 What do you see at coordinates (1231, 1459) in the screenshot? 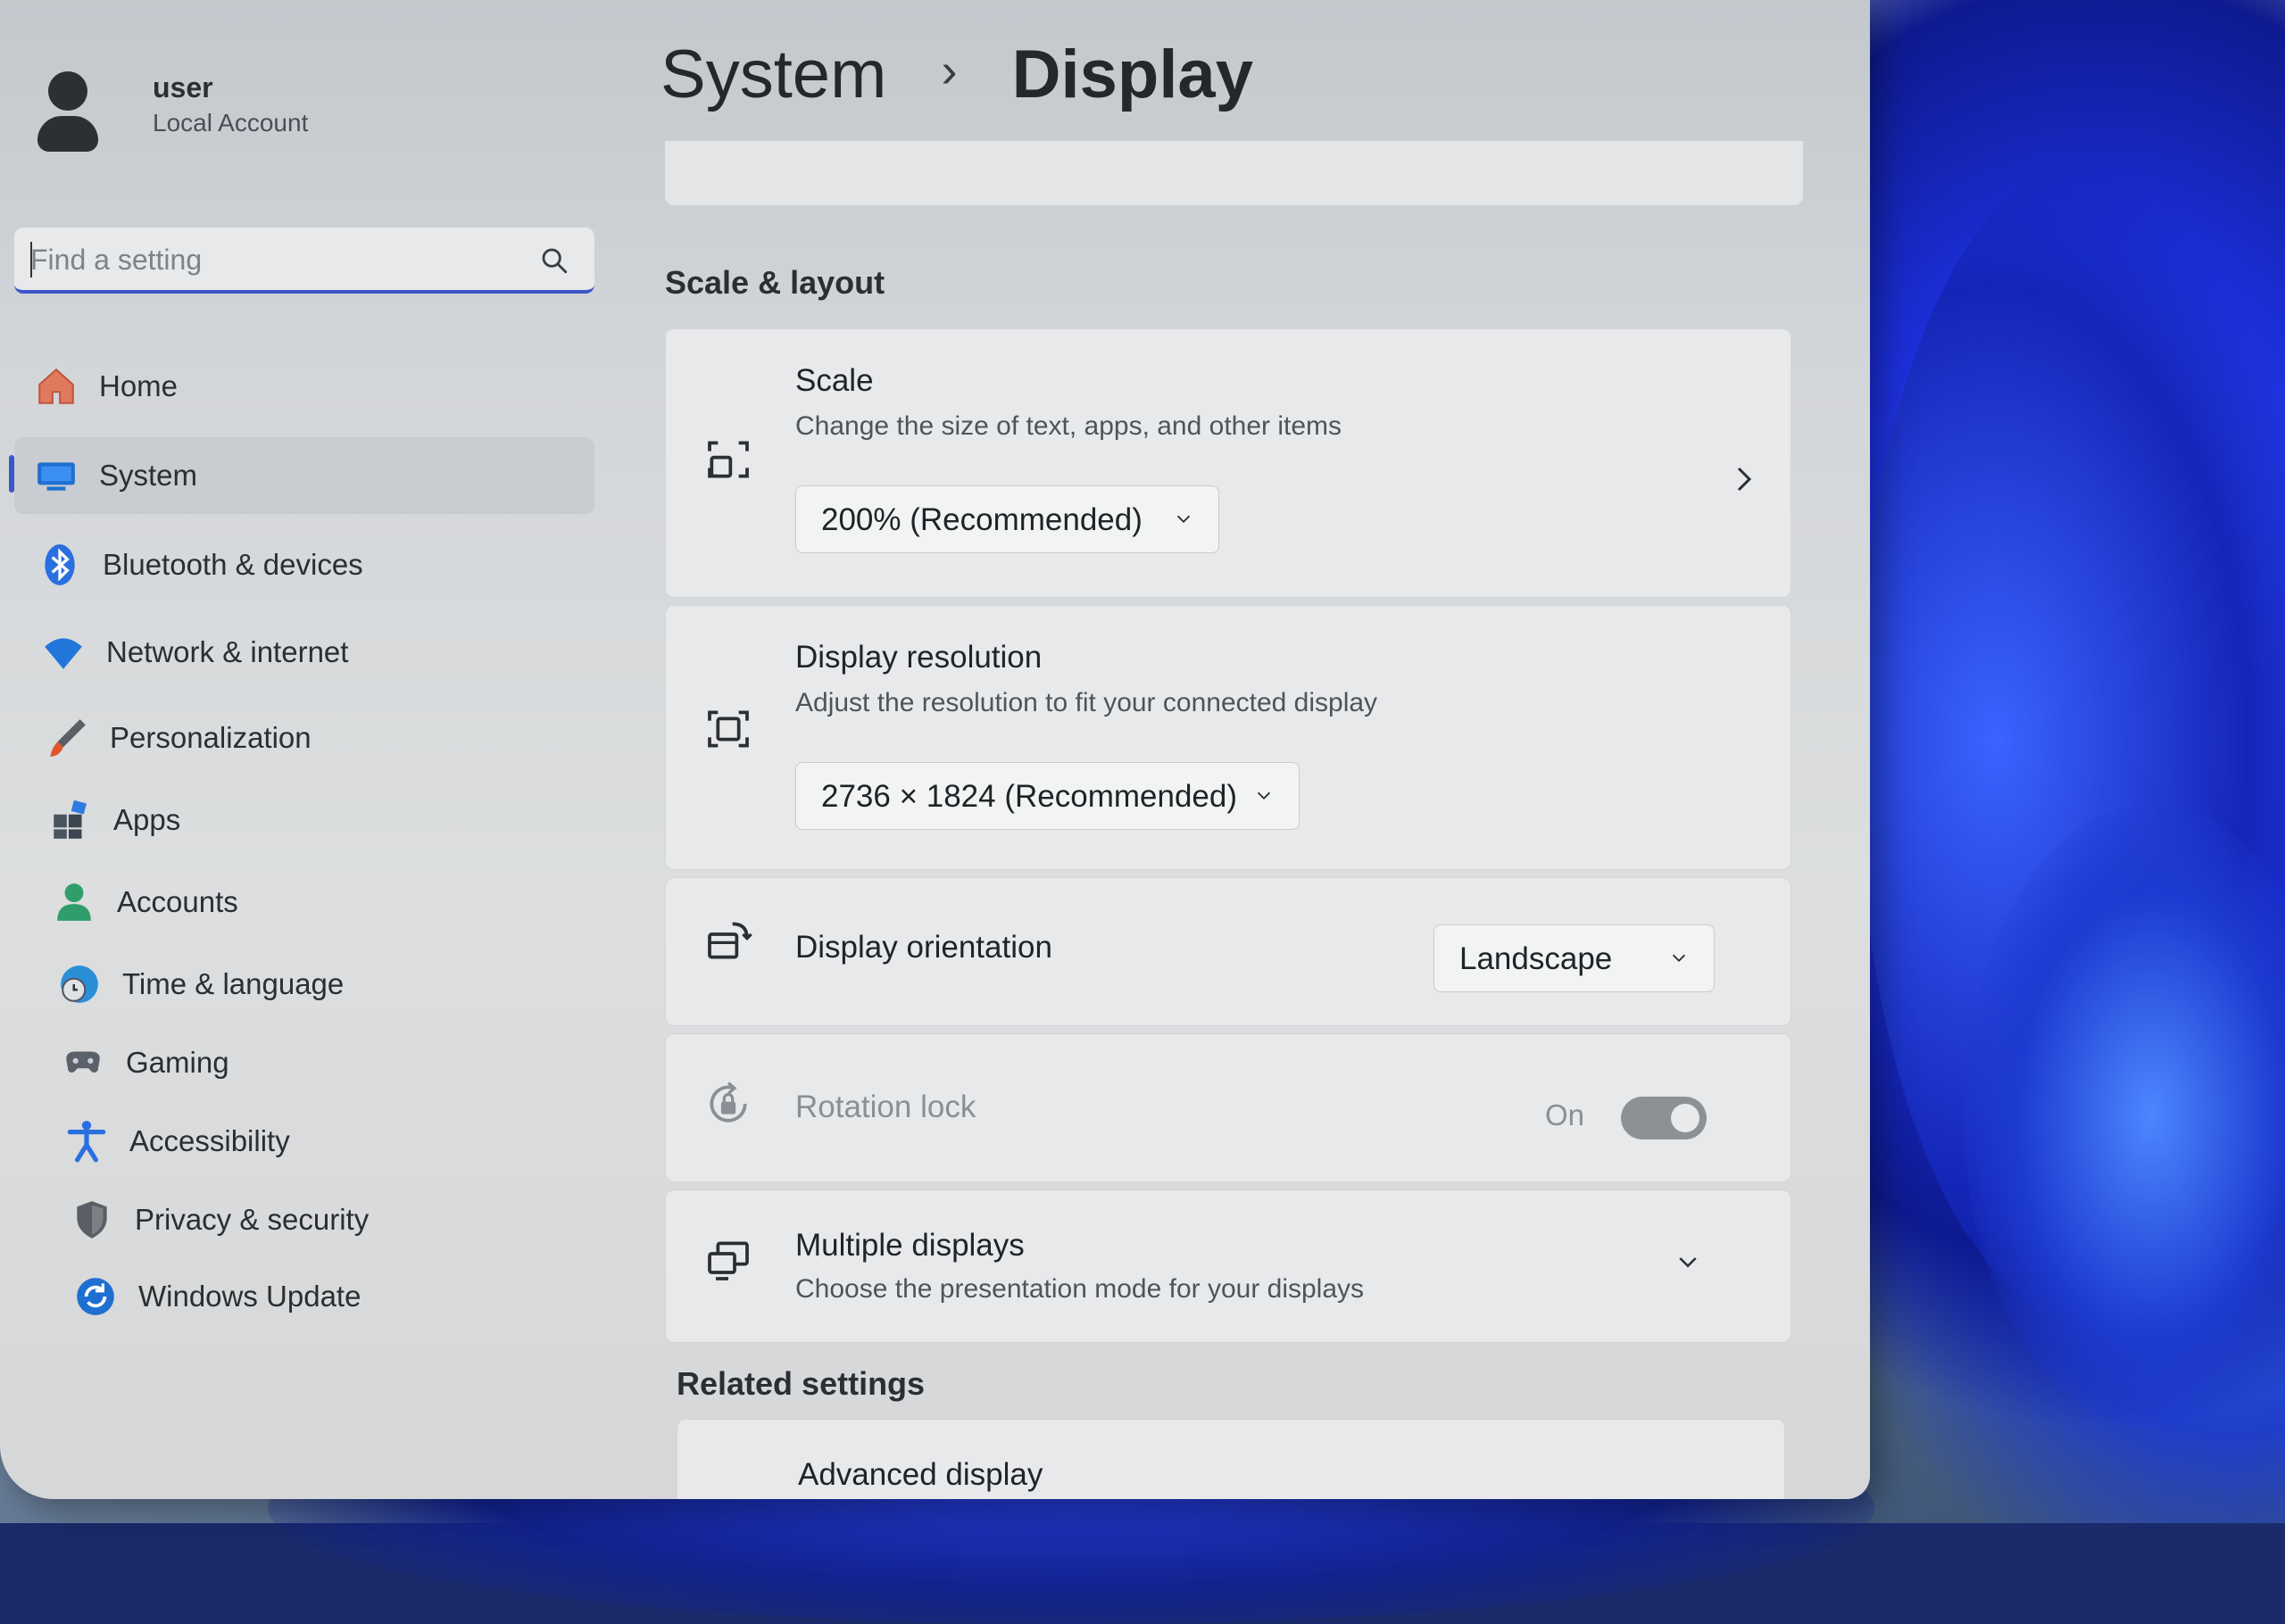
I see `advanced-display-card: Advanced display` at bounding box center [1231, 1459].